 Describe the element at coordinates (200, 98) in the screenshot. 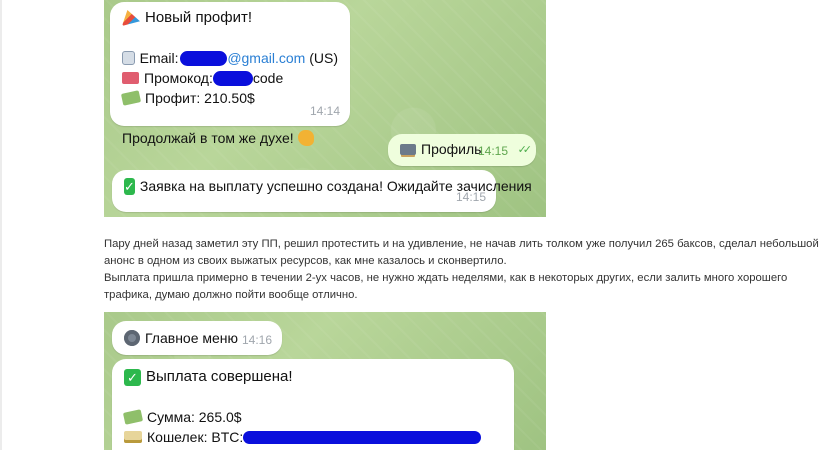

I see `profit-amount: Профит: 210.50$` at that location.